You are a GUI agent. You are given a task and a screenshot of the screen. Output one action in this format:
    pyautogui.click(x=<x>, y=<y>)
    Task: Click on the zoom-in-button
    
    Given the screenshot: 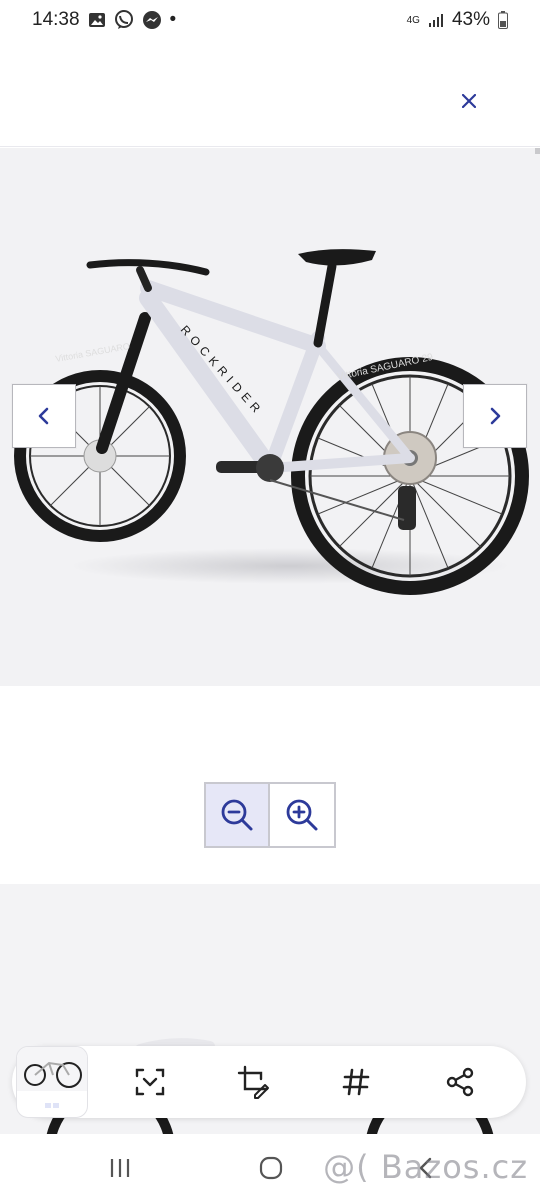 What is the action you would take?
    pyautogui.click(x=302, y=815)
    